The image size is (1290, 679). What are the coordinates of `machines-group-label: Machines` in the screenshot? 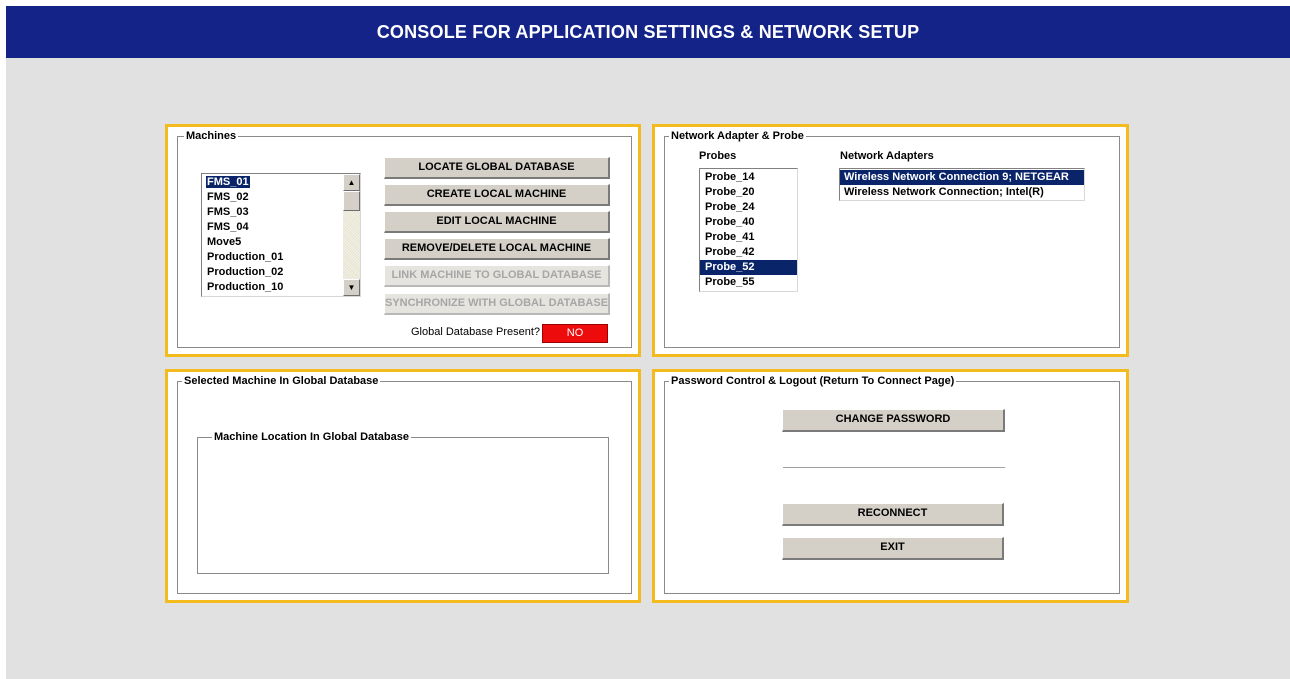 It's located at (211, 136).